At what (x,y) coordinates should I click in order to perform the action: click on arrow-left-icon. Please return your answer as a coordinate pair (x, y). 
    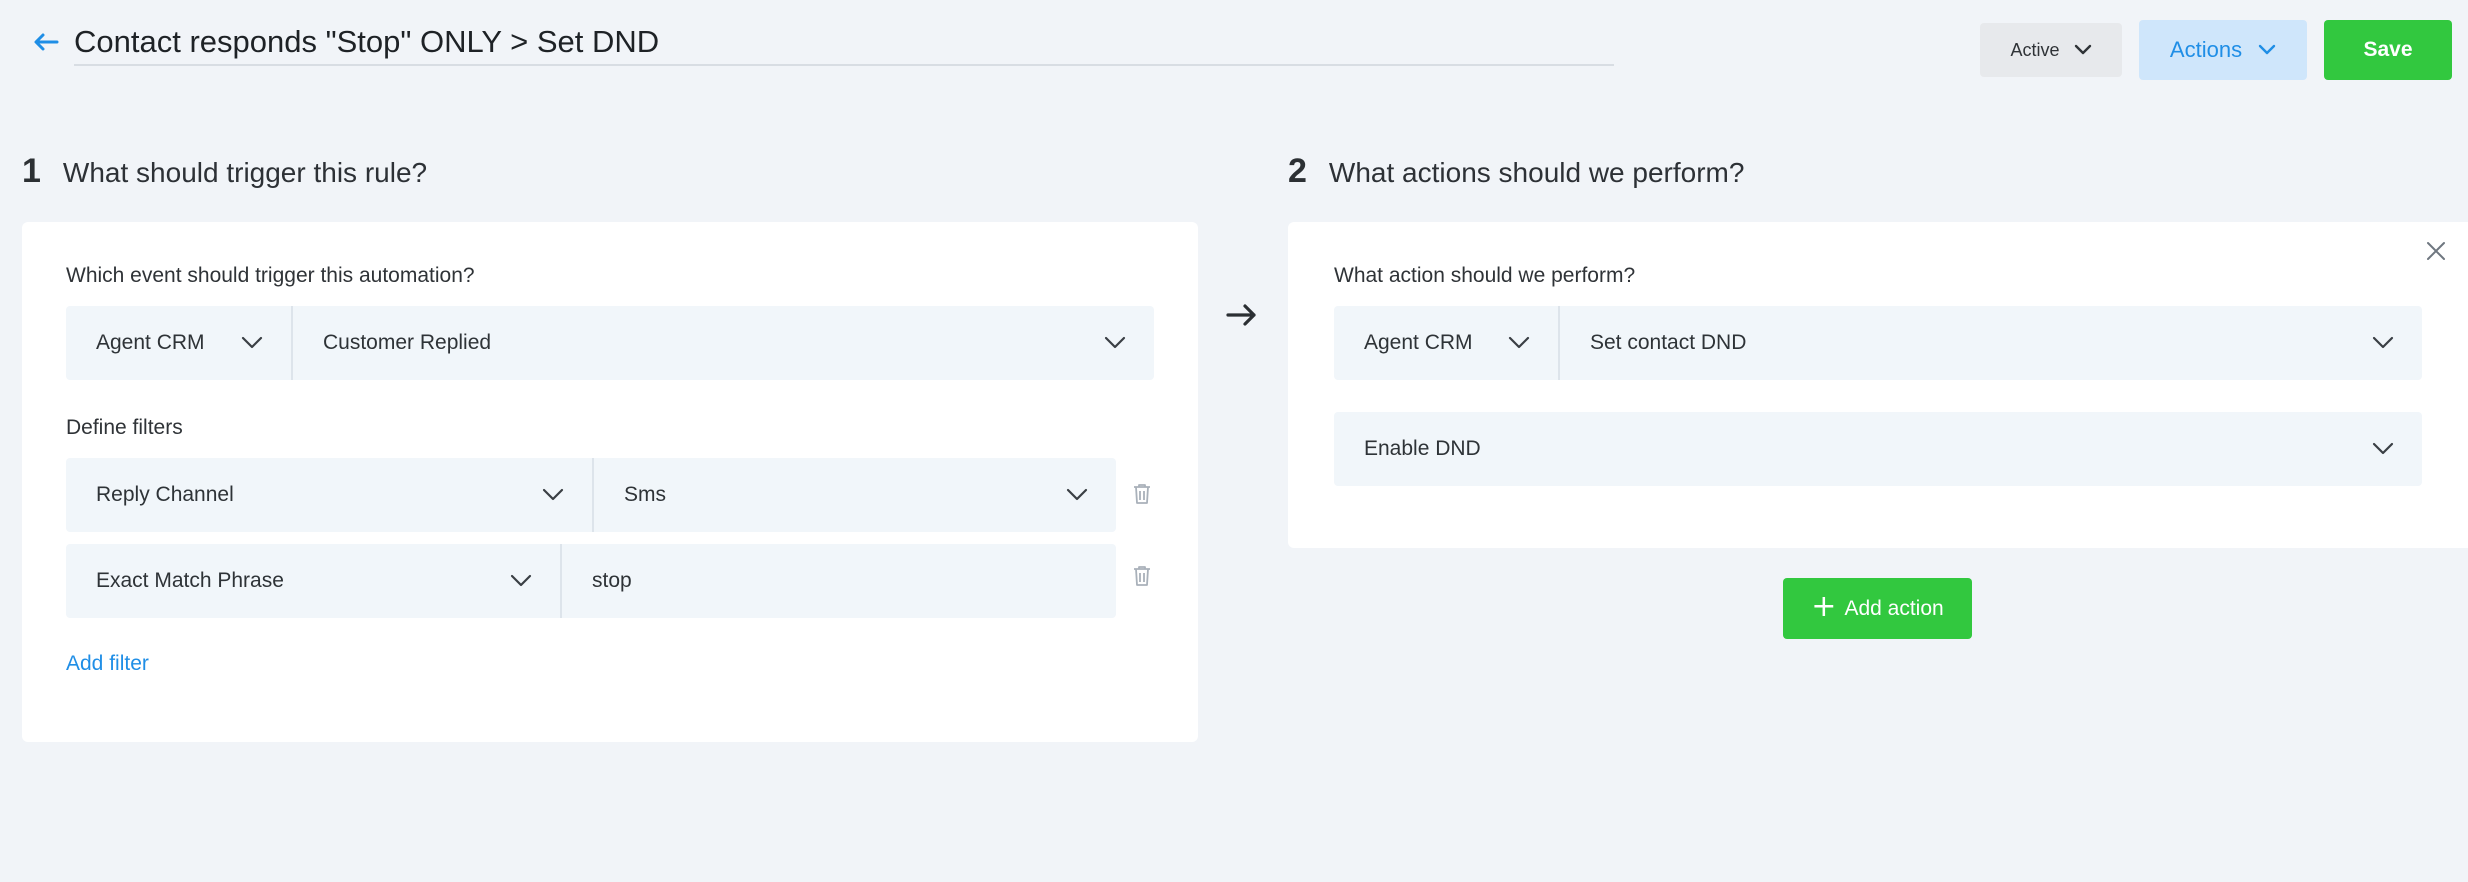
    Looking at the image, I should click on (46, 42).